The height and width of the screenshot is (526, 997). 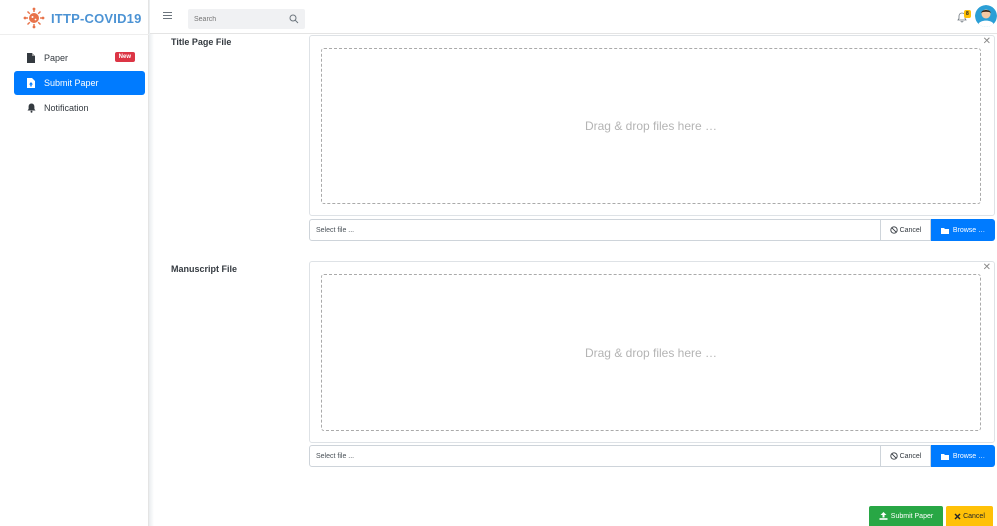 What do you see at coordinates (56, 58) in the screenshot?
I see `sidebar-item-label: Paper` at bounding box center [56, 58].